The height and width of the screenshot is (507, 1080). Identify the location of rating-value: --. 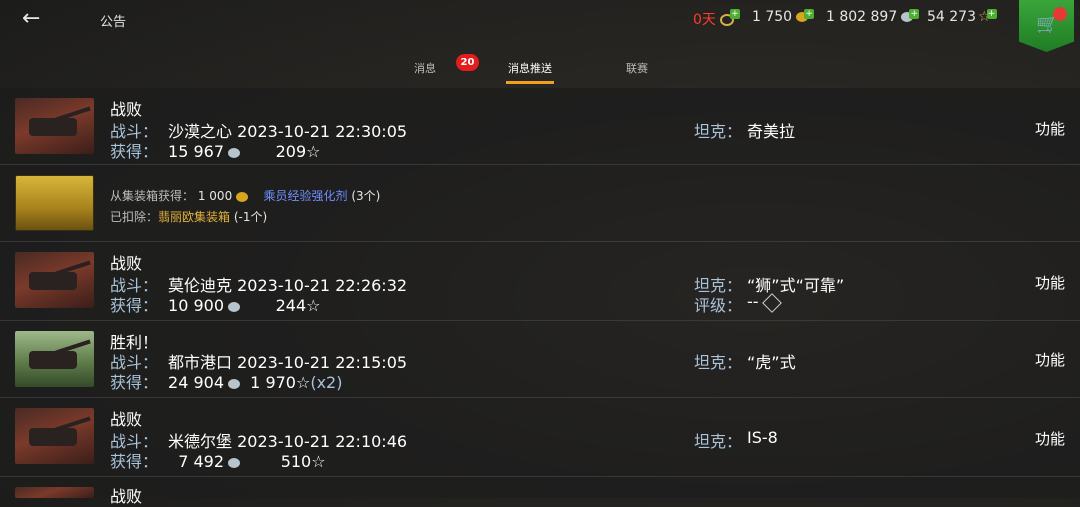
(764, 302).